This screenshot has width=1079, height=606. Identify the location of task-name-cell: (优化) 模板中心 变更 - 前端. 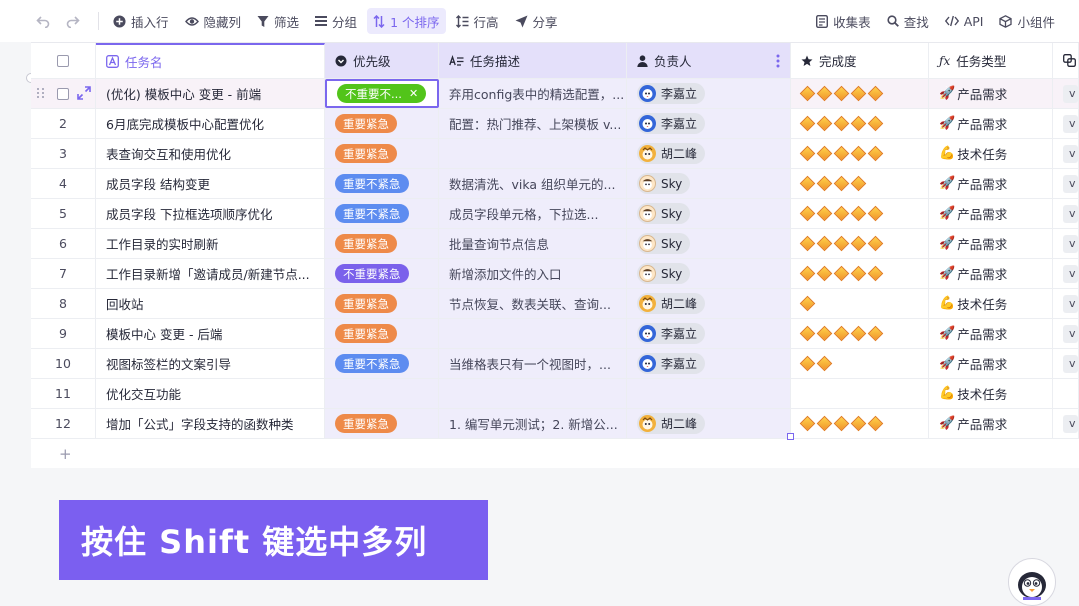
(210, 93).